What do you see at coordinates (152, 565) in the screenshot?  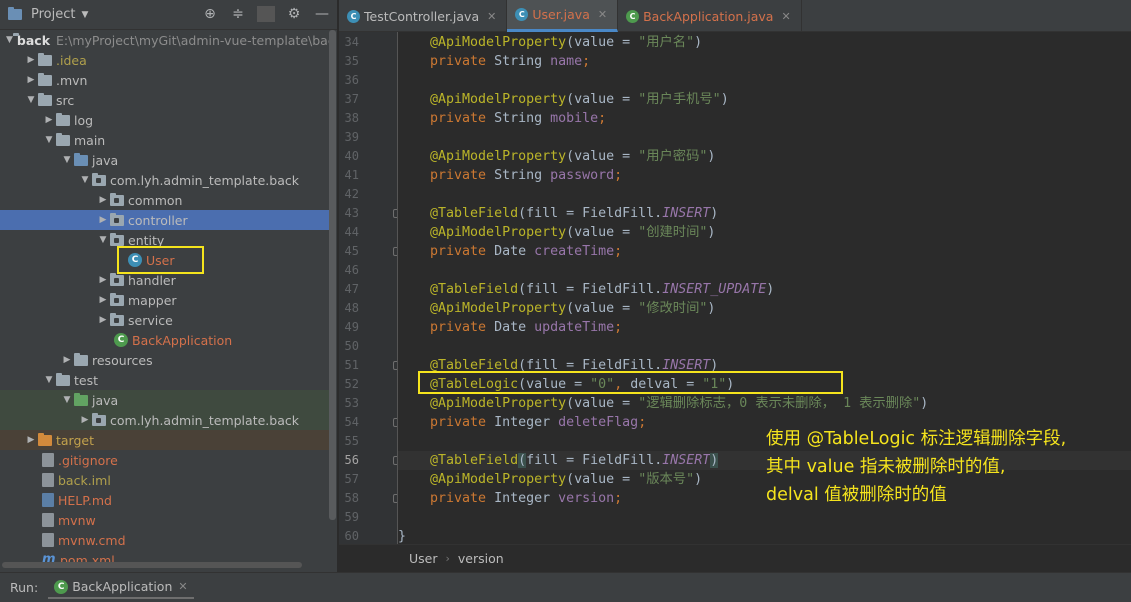 I see `tree-horizontal-scrollbar` at bounding box center [152, 565].